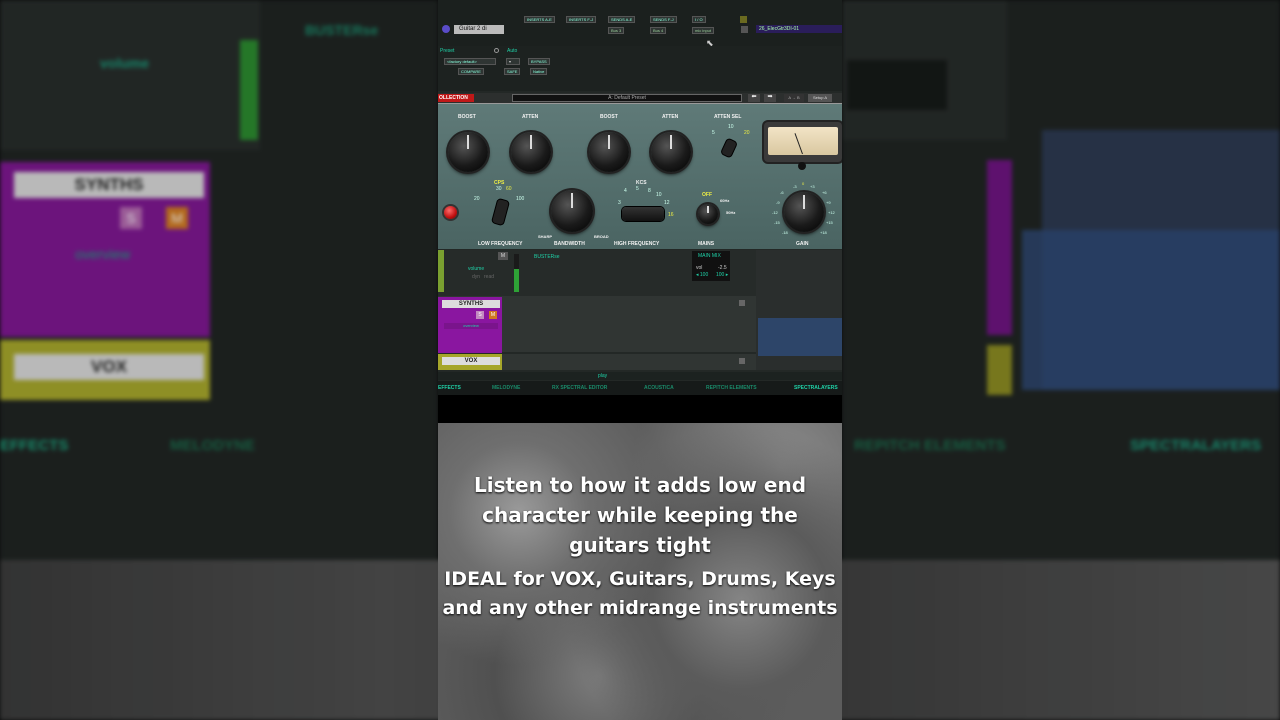  Describe the element at coordinates (1196, 445) in the screenshot. I see `bg-spectralayers-tab: SPECTRALAYERS` at that location.